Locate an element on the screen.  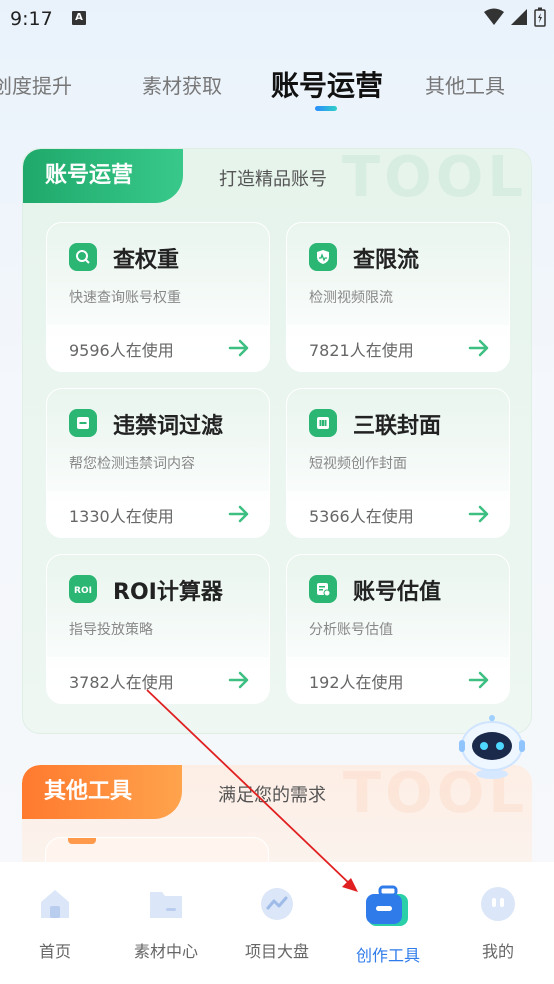
usage-count: 192人在使用 is located at coordinates (356, 682).